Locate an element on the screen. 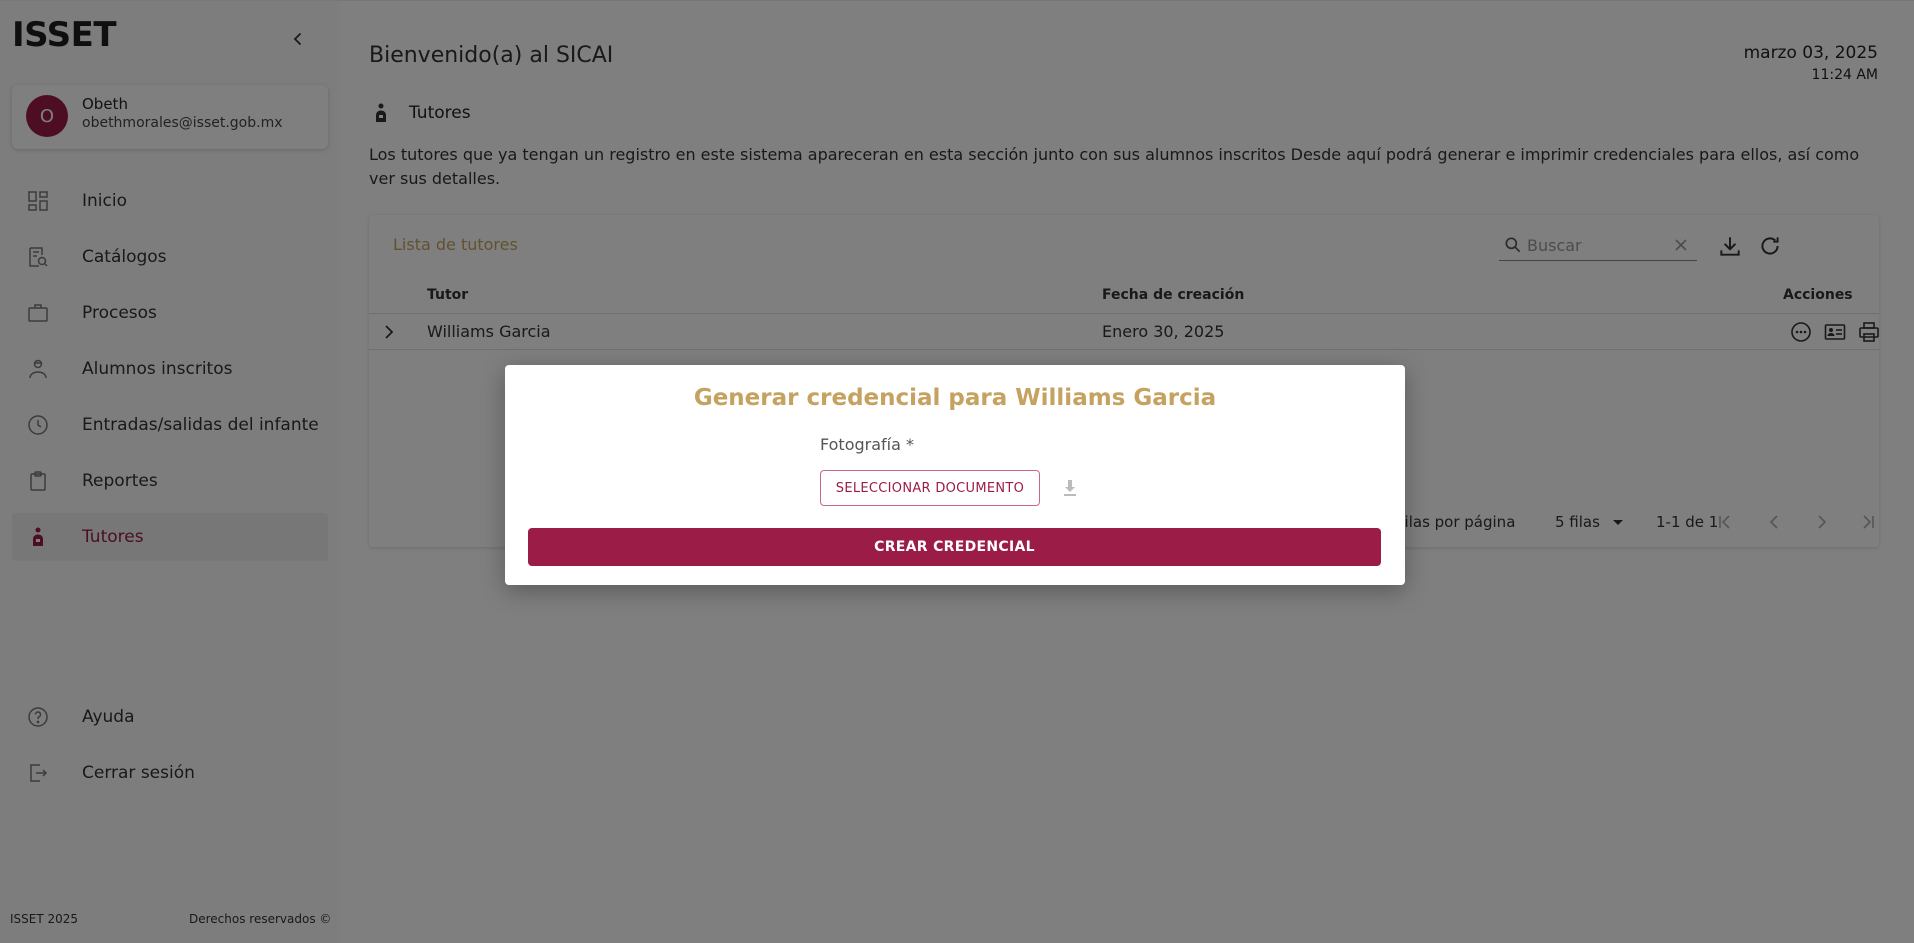 This screenshot has height=943, width=1914. photo-field-label: Fotografía * is located at coordinates (867, 444).